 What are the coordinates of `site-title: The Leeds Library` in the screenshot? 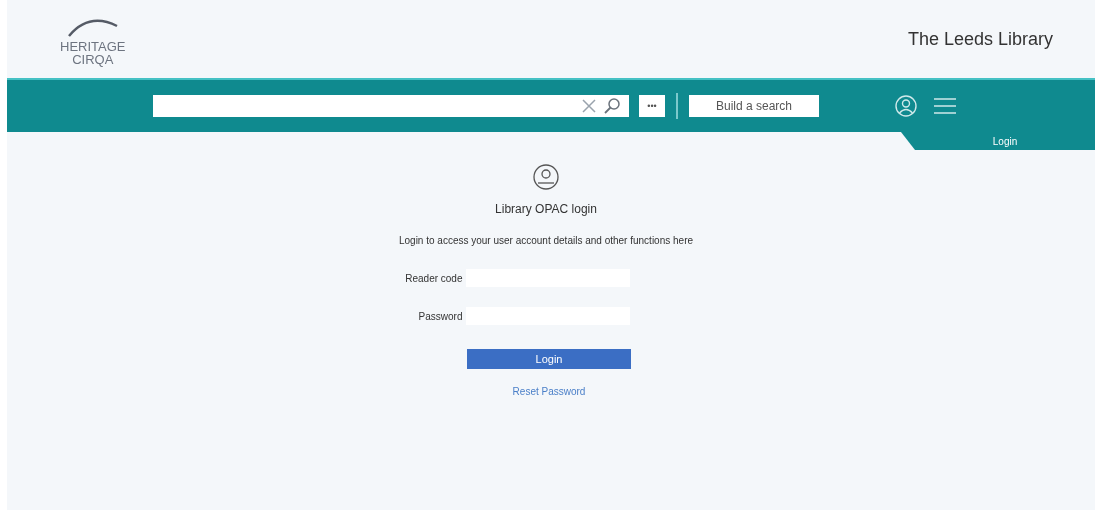 It's located at (980, 39).